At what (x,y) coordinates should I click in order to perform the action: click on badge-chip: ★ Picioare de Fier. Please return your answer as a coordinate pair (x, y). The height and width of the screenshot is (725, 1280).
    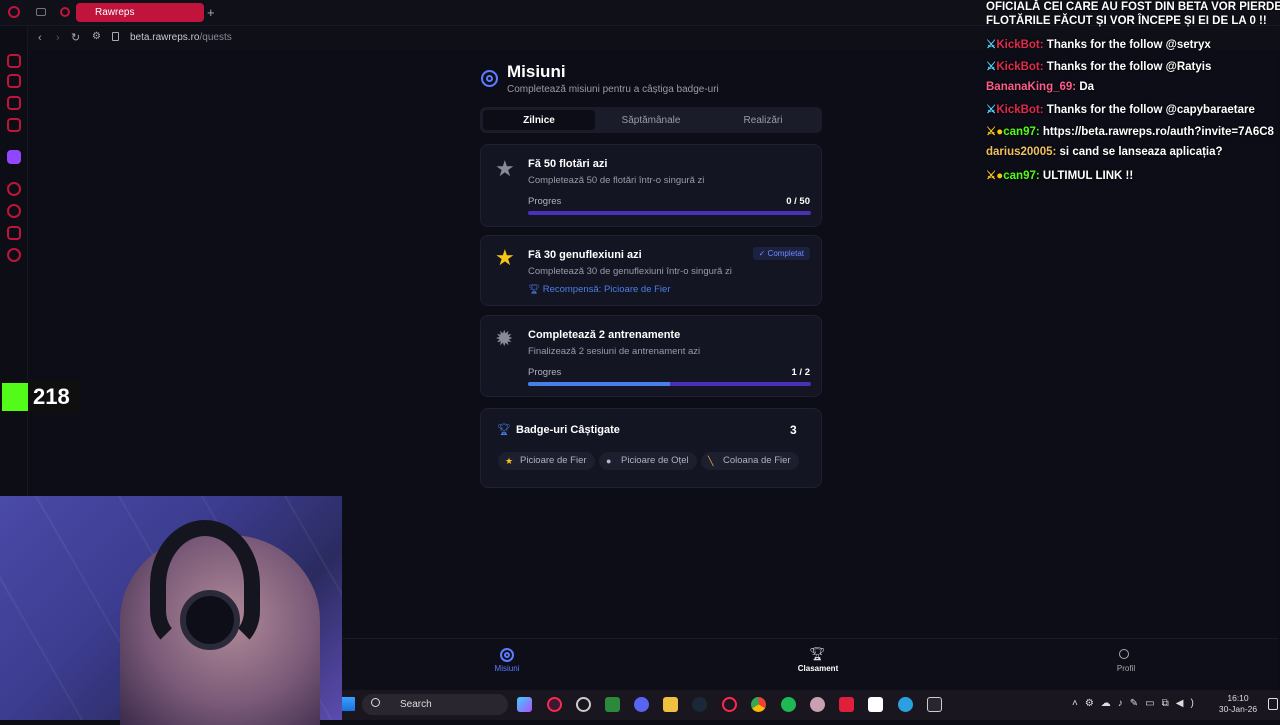
    Looking at the image, I should click on (546, 461).